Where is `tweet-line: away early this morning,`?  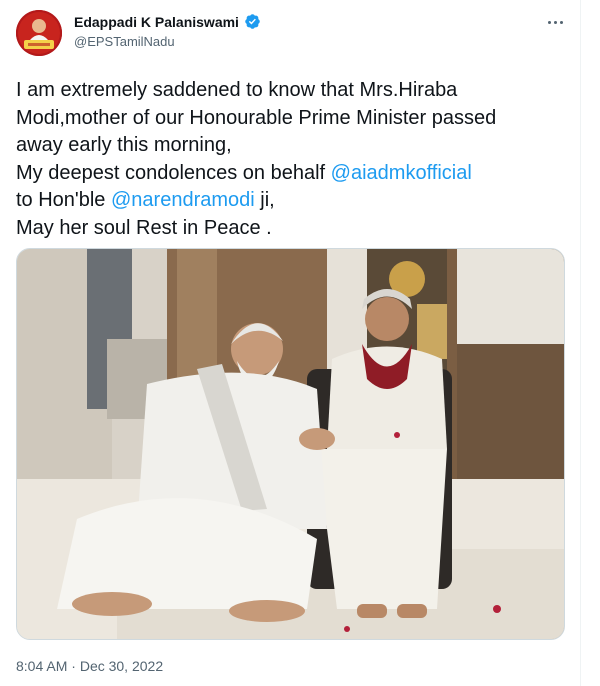 tweet-line: away early this morning, is located at coordinates (124, 145).